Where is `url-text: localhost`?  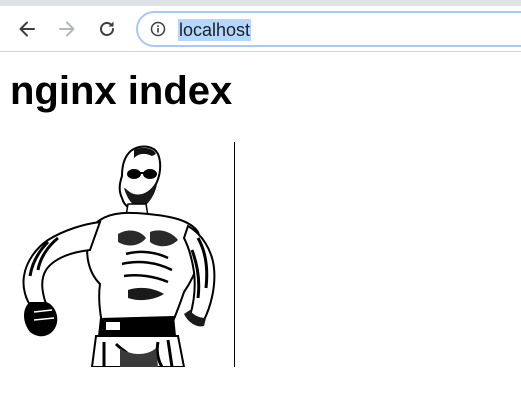
url-text: localhost is located at coordinates (215, 30).